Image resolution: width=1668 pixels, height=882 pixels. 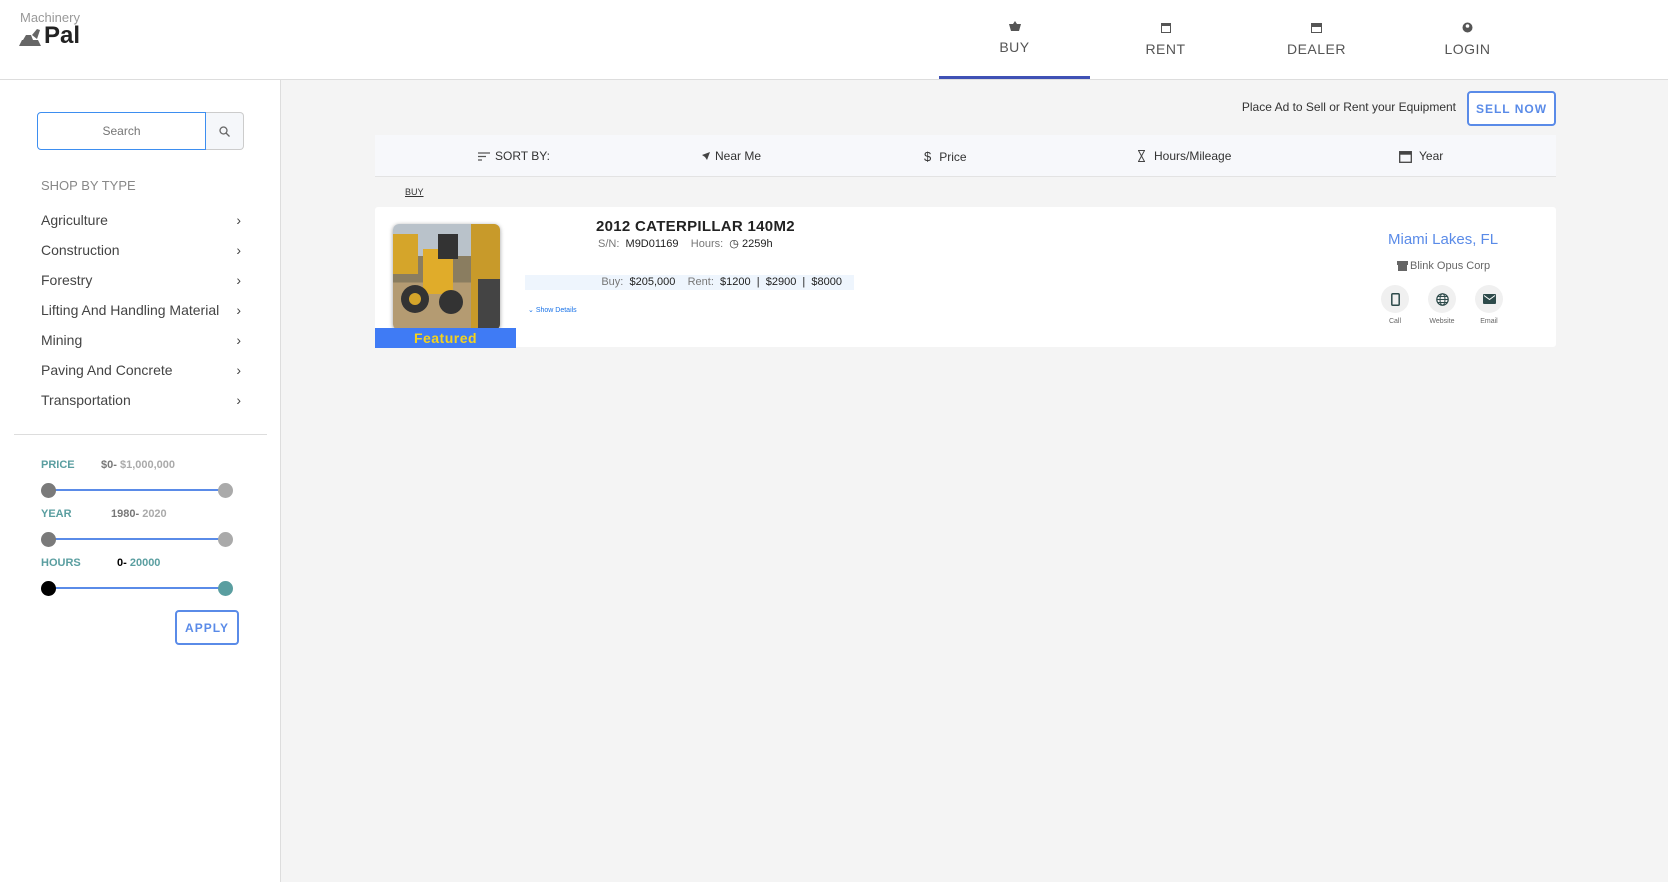 What do you see at coordinates (1193, 156) in the screenshot?
I see `sort-option-label: Hours/Mileage` at bounding box center [1193, 156].